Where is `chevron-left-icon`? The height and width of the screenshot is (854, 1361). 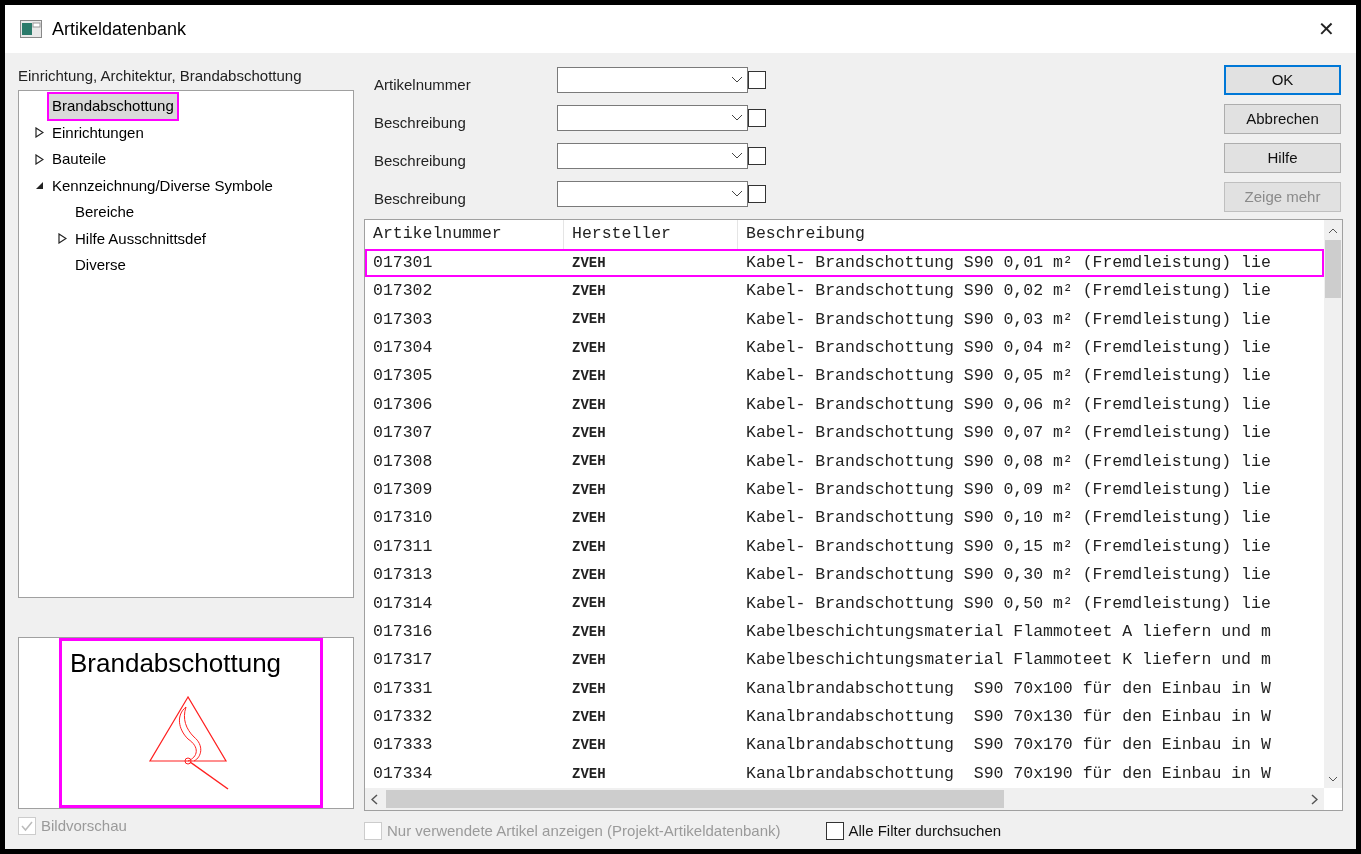 chevron-left-icon is located at coordinates (374, 799).